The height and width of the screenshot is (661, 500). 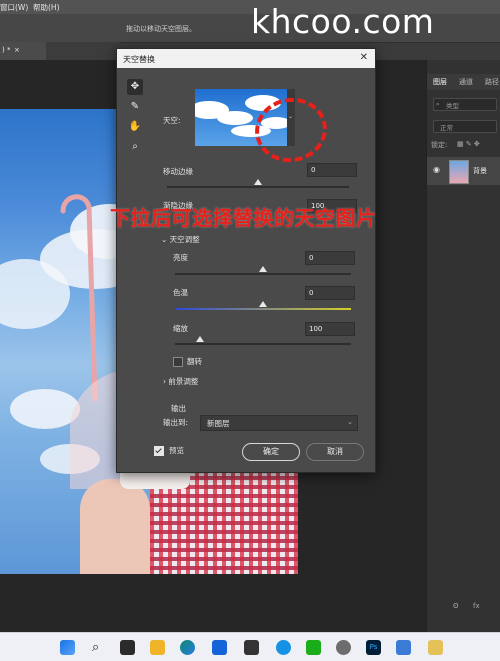 I want to click on watermark: khcoo.com, so click(x=343, y=21).